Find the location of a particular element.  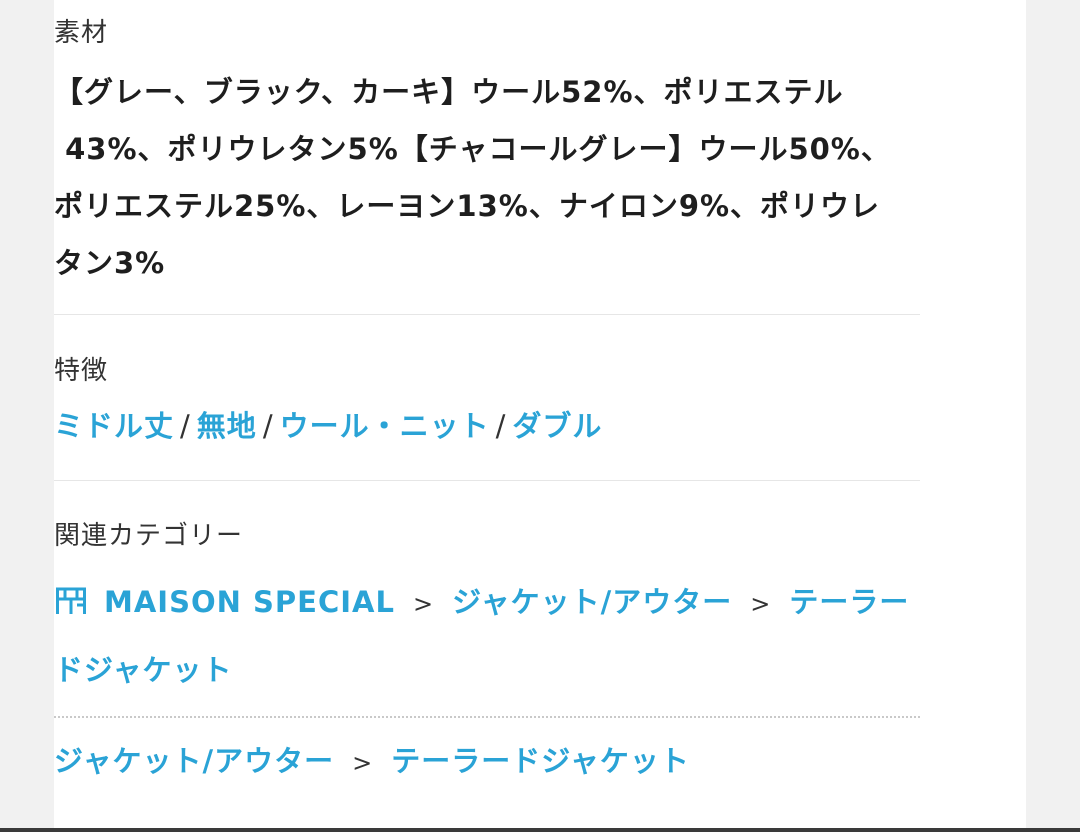

feature-link-midi-length: ミドル丈 is located at coordinates (114, 426).